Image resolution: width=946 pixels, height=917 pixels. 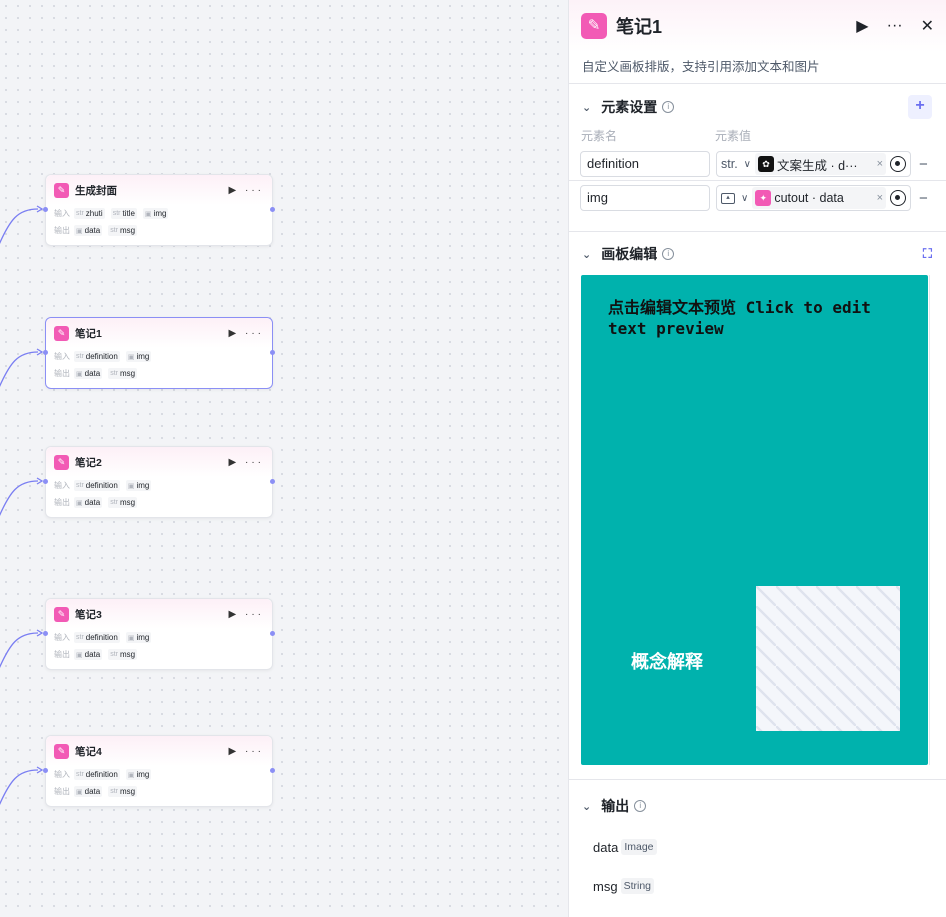 What do you see at coordinates (159, 190) in the screenshot?
I see `node-header: ✎ 生成封面 ▶ ···` at bounding box center [159, 190].